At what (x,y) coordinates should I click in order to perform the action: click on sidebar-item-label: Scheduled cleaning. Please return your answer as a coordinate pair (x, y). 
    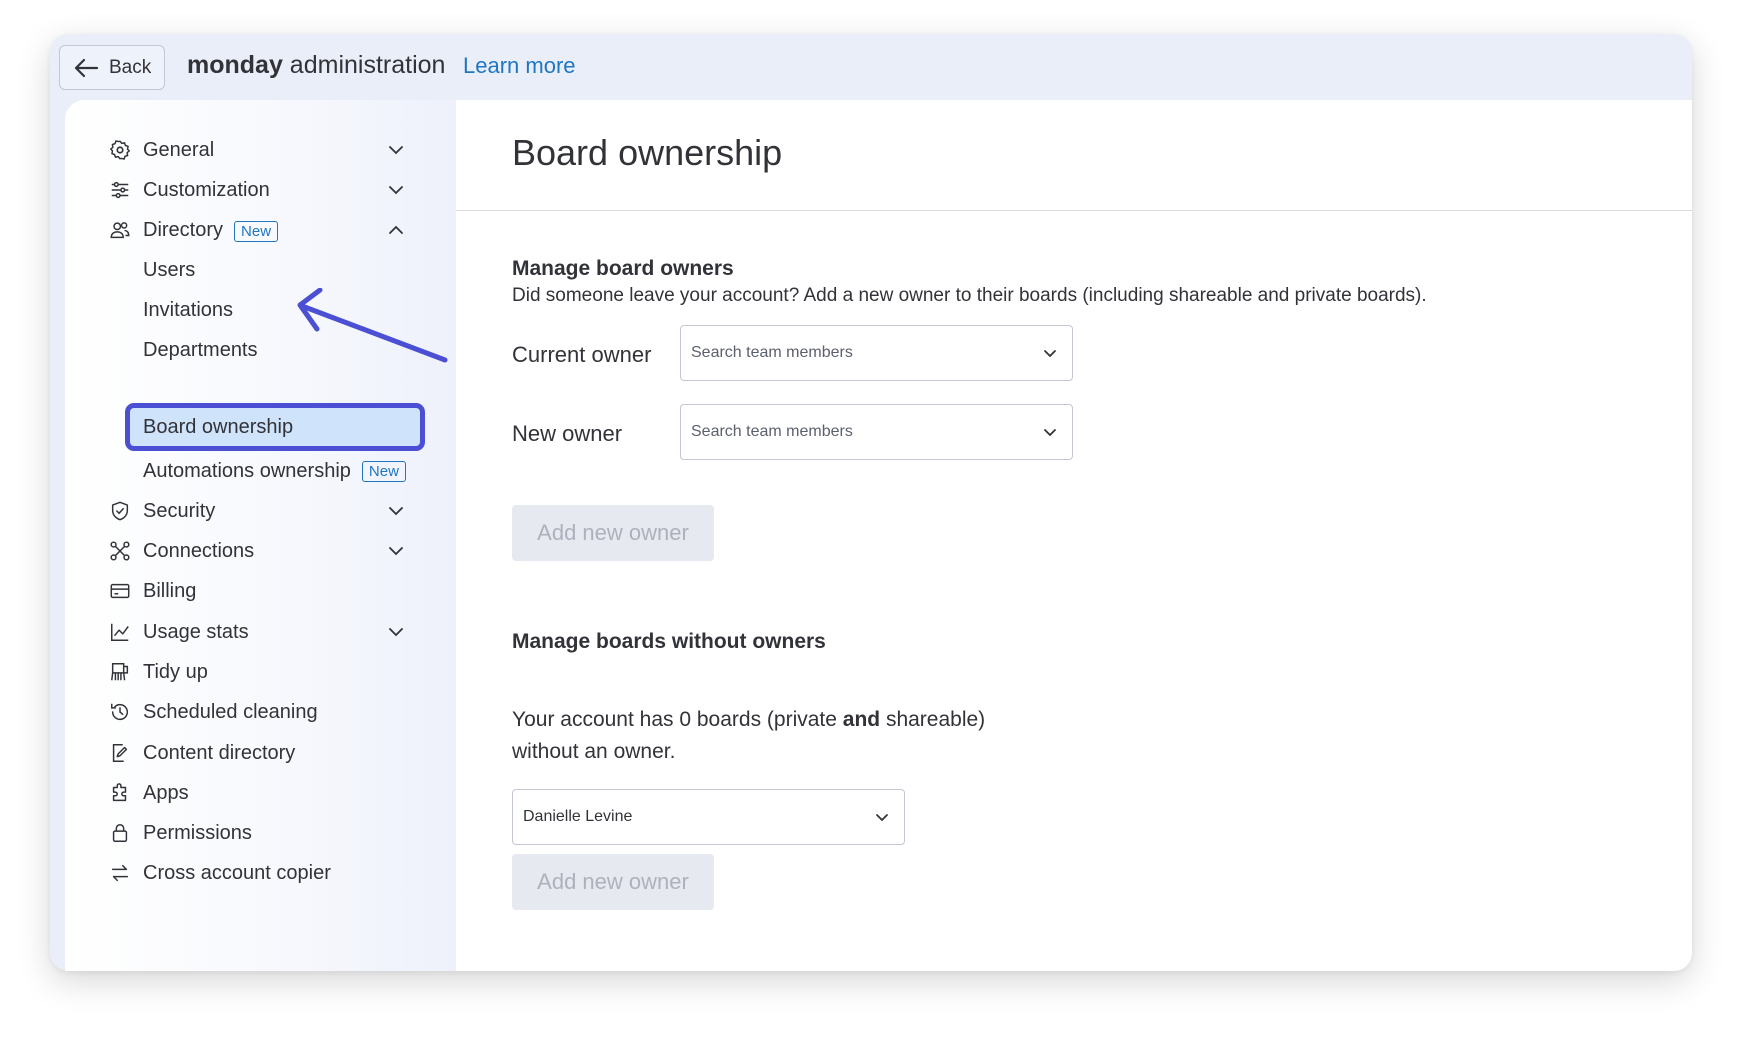
    Looking at the image, I should click on (230, 711).